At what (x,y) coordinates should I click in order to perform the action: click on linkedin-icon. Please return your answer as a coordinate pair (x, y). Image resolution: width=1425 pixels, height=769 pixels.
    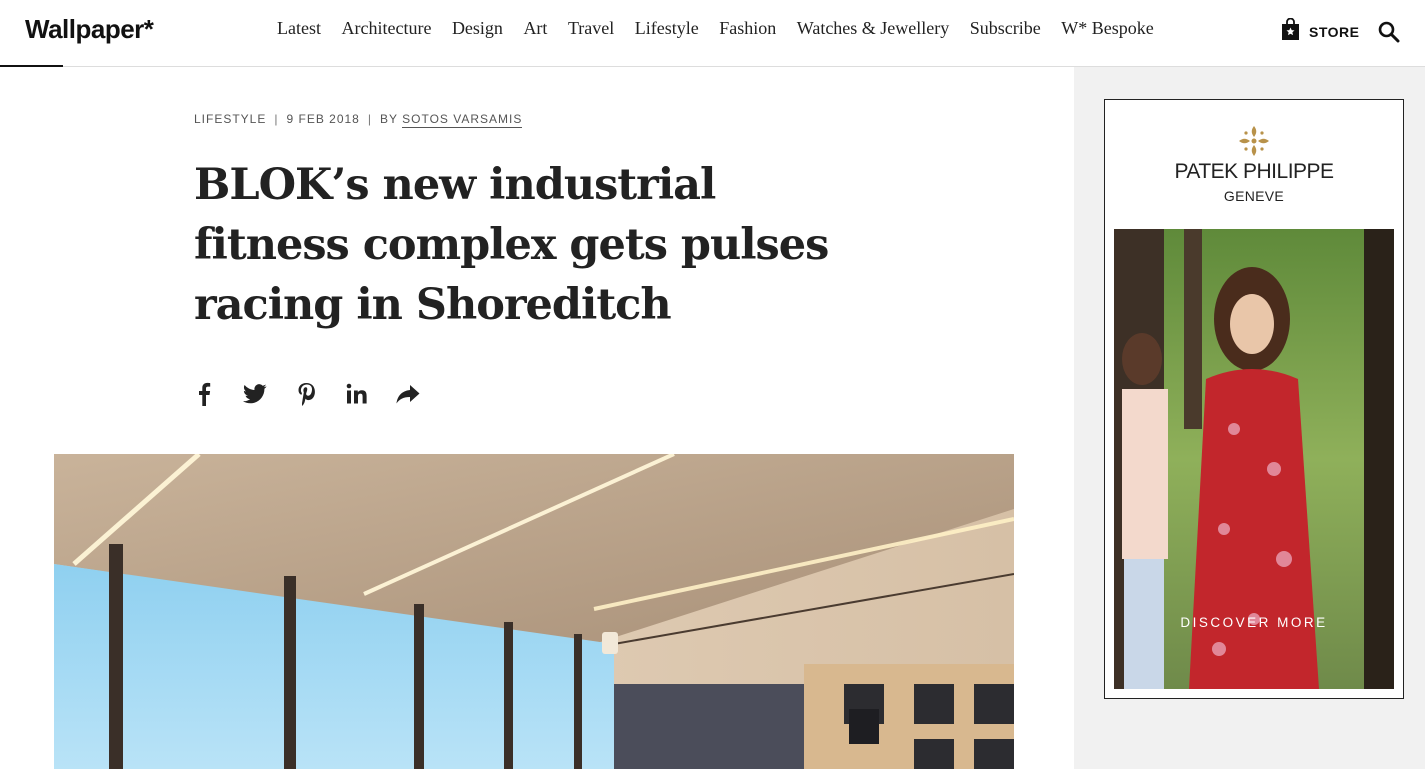
    Looking at the image, I should click on (357, 394).